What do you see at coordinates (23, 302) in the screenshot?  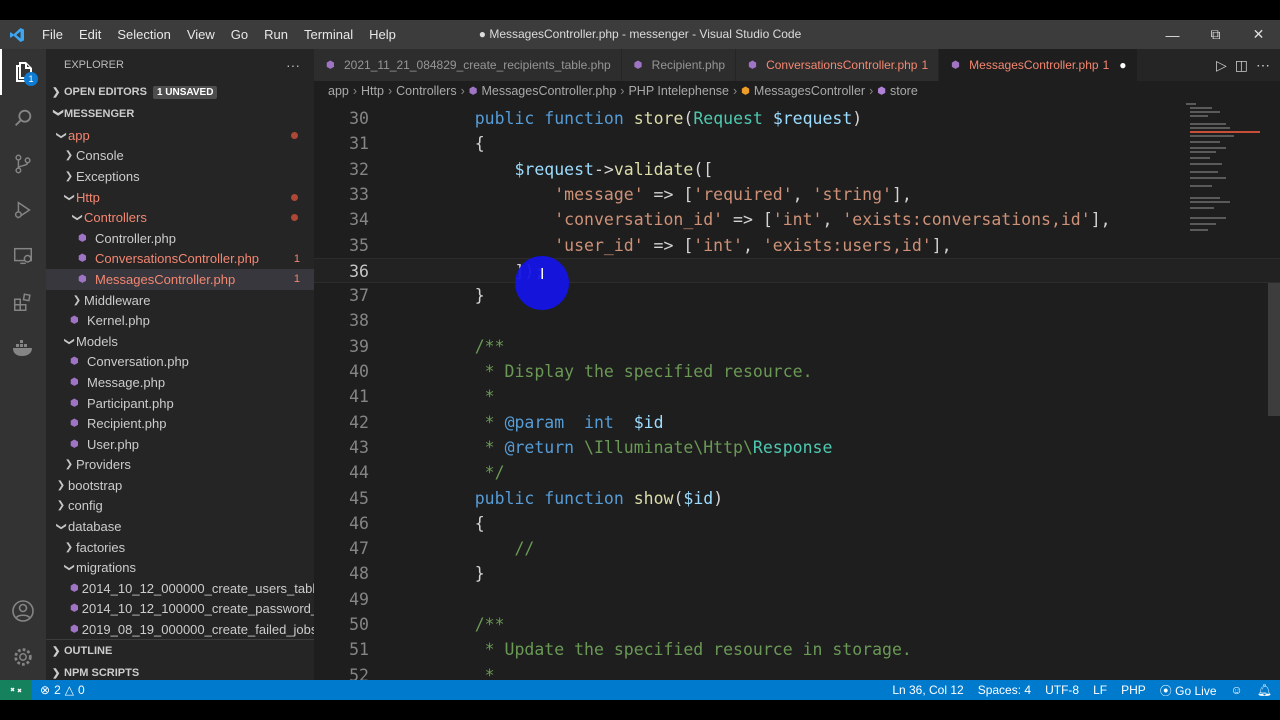 I see `extensions-icon` at bounding box center [23, 302].